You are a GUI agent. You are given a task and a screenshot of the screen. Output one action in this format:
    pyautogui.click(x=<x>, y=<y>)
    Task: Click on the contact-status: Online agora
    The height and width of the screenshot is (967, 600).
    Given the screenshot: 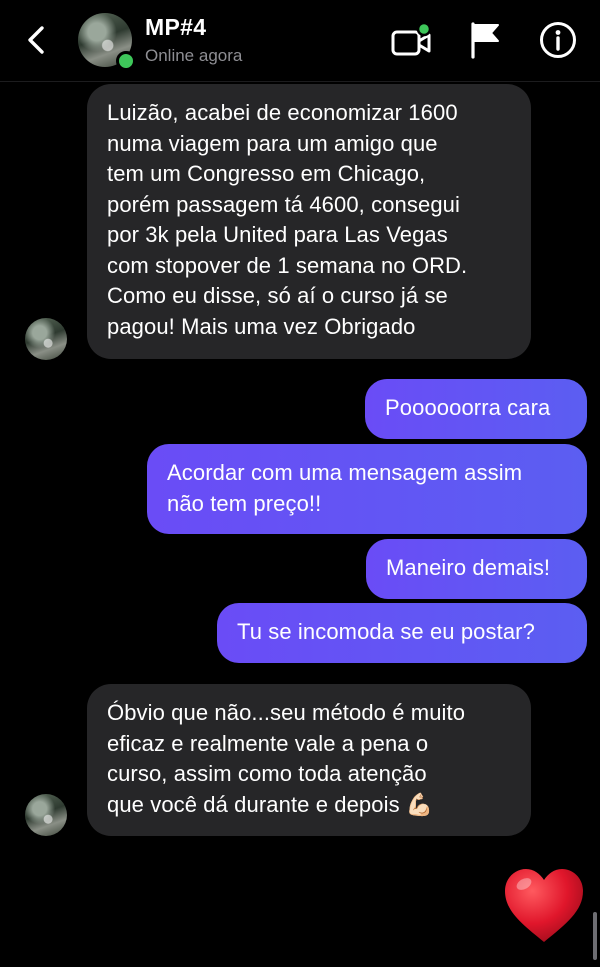 What is the action you would take?
    pyautogui.click(x=194, y=55)
    